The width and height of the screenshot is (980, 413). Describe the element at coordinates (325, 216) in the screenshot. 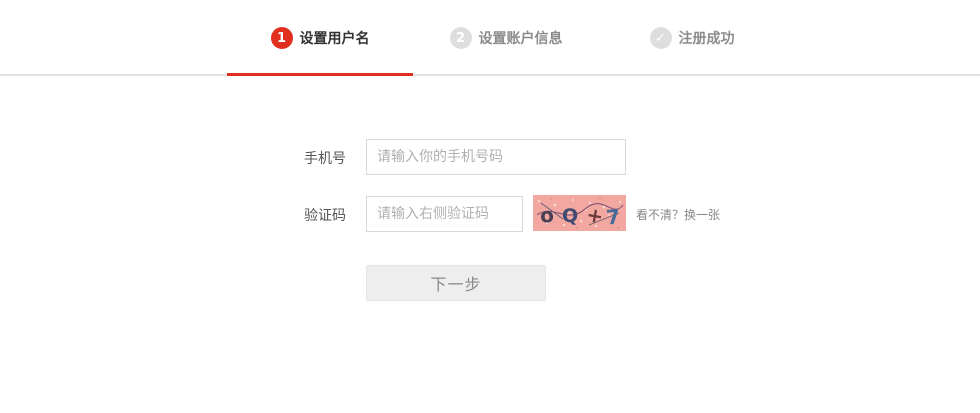

I see `captcha-label: 验证码` at that location.